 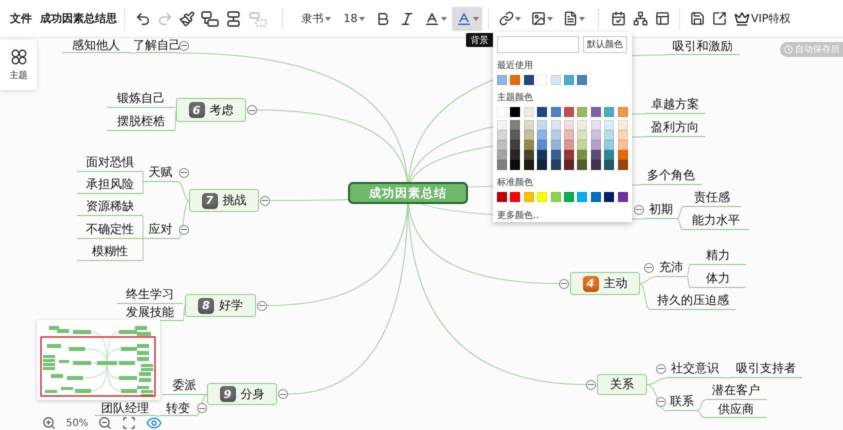 What do you see at coordinates (178, 408) in the screenshot?
I see `topic-label: 转变` at bounding box center [178, 408].